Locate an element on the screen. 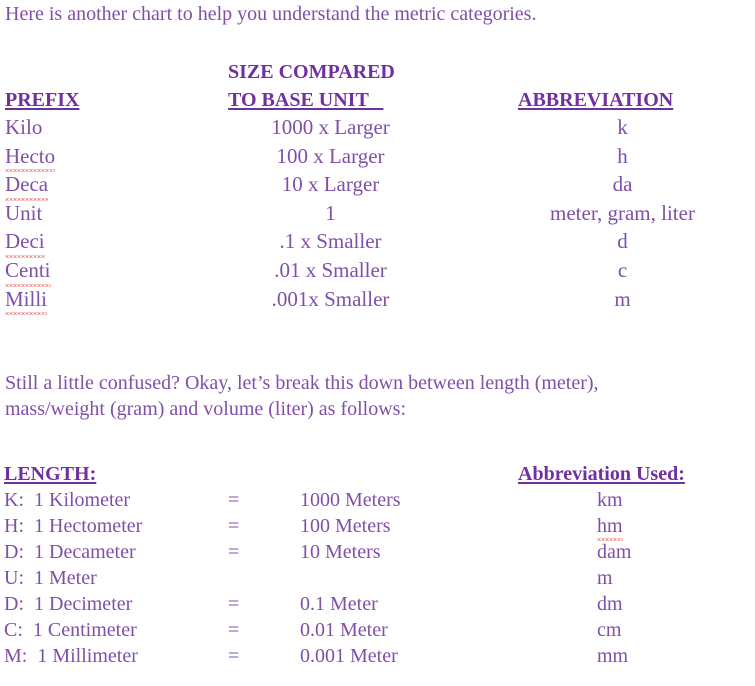 The height and width of the screenshot is (686, 755). size-cell: .01 x Smaller is located at coordinates (330, 269).